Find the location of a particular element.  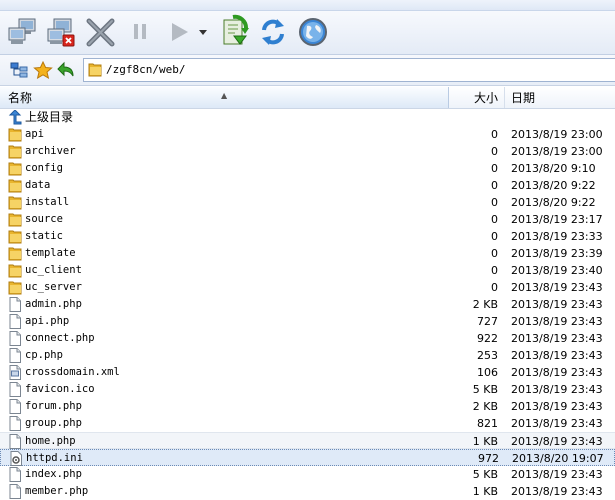

file-row: archiver 0 2013/8/19 23:00 is located at coordinates (307, 151).